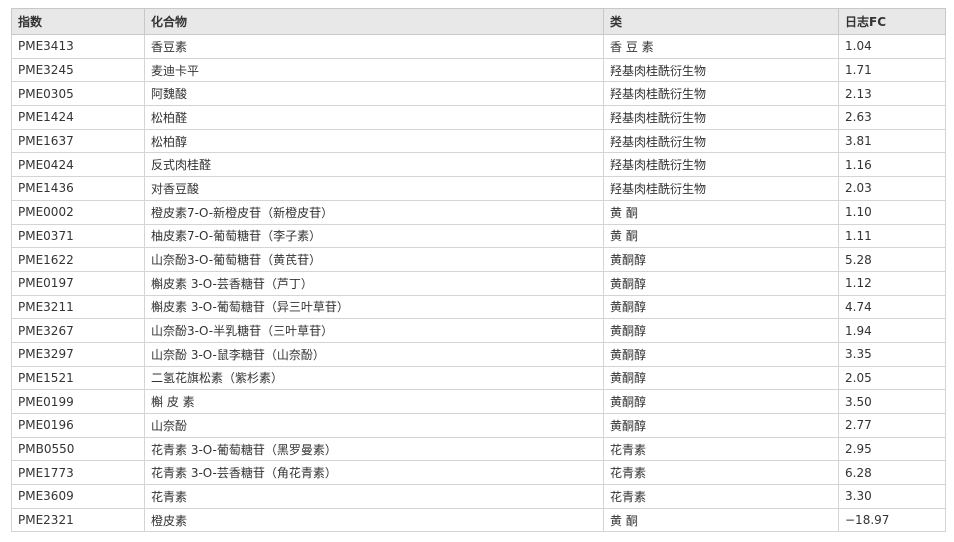 This screenshot has width=954, height=542. I want to click on table-row: PME3267 山奈酚3-O-半乳糖苷（三叶草苷） 黄酮醇 1.94, so click(478, 330).